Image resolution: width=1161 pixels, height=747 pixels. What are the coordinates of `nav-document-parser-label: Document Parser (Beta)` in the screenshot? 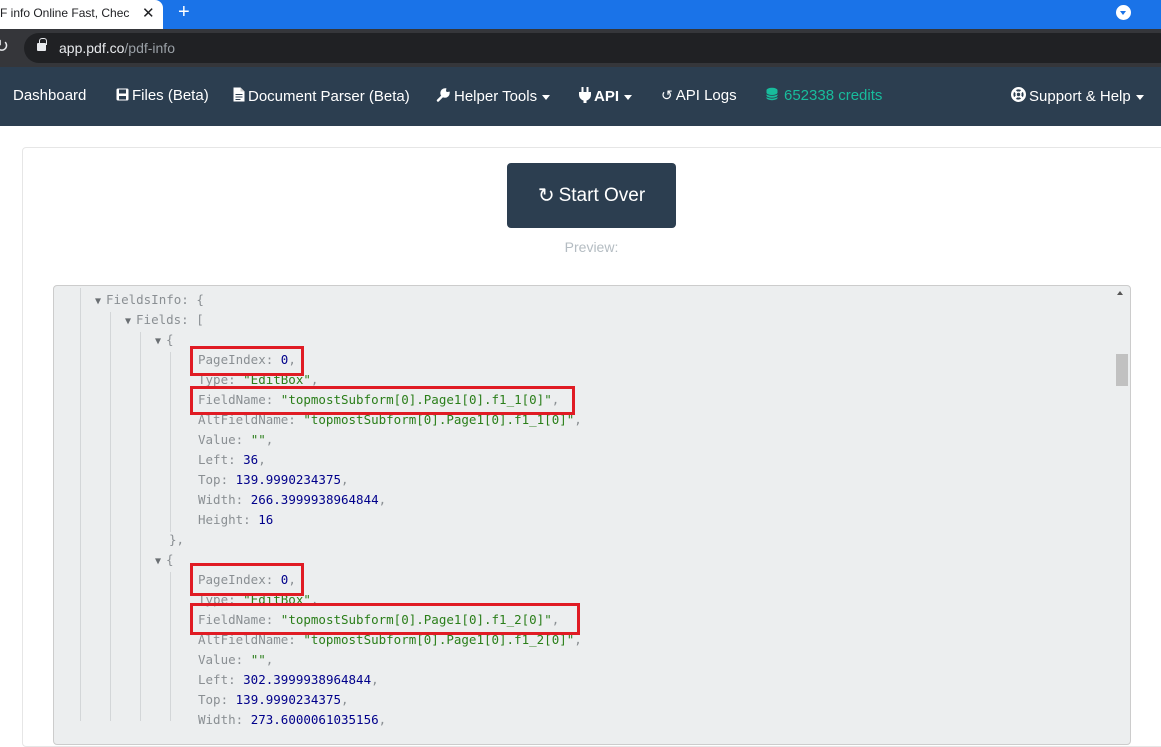 It's located at (329, 96).